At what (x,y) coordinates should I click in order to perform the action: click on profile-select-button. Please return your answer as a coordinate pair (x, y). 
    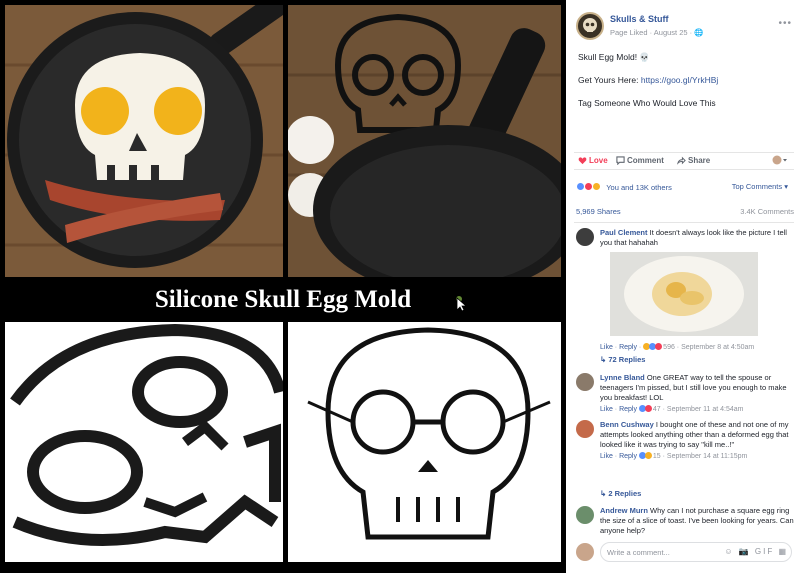
    Looking at the image, I should click on (781, 161).